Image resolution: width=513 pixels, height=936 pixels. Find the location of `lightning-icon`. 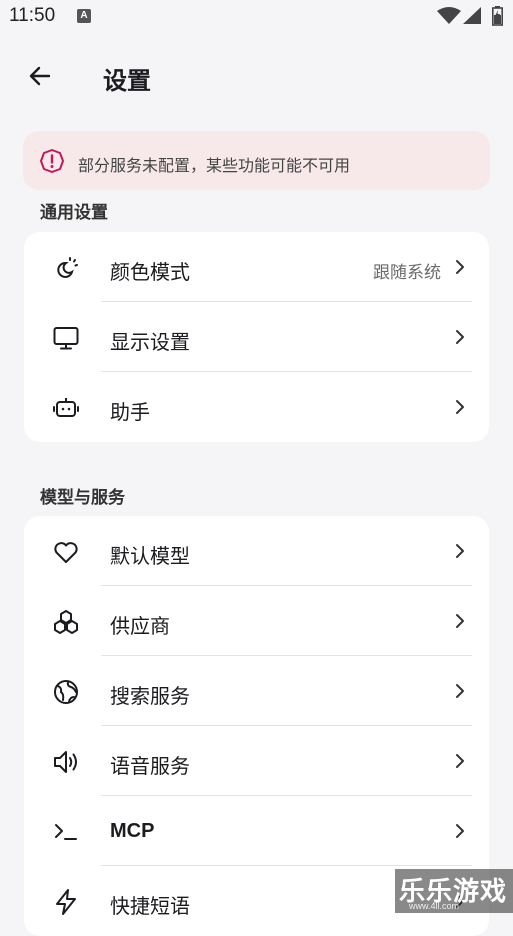

lightning-icon is located at coordinates (66, 902).